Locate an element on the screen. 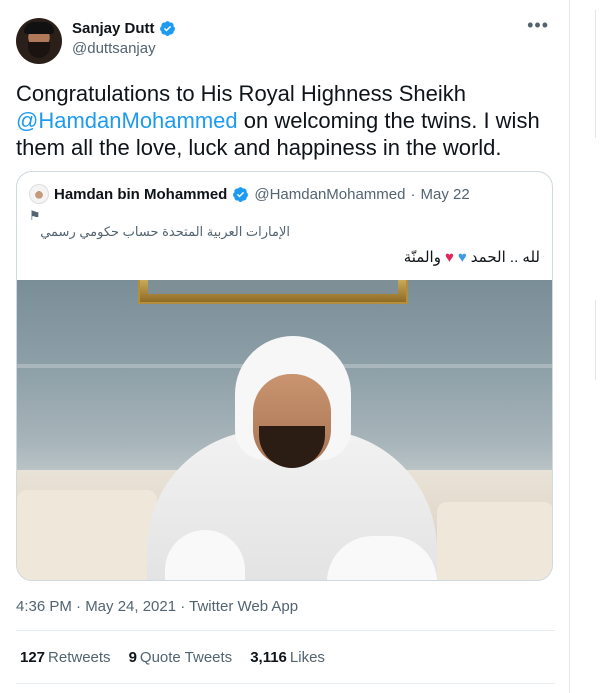 The height and width of the screenshot is (693, 600). red-heart-icon: ♥ is located at coordinates (449, 257).